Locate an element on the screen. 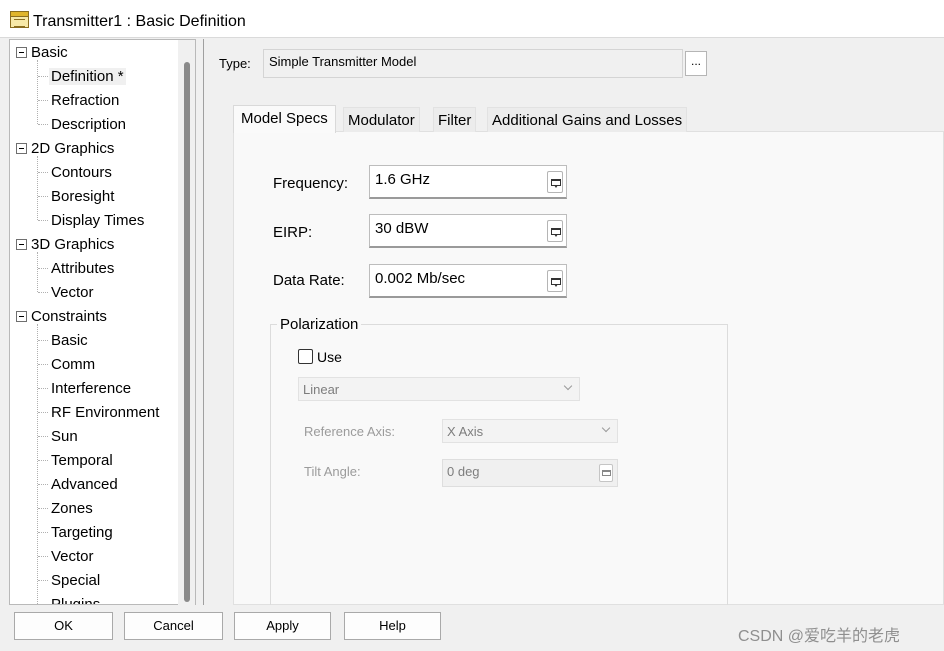  apply-button: Apply is located at coordinates (282, 626).